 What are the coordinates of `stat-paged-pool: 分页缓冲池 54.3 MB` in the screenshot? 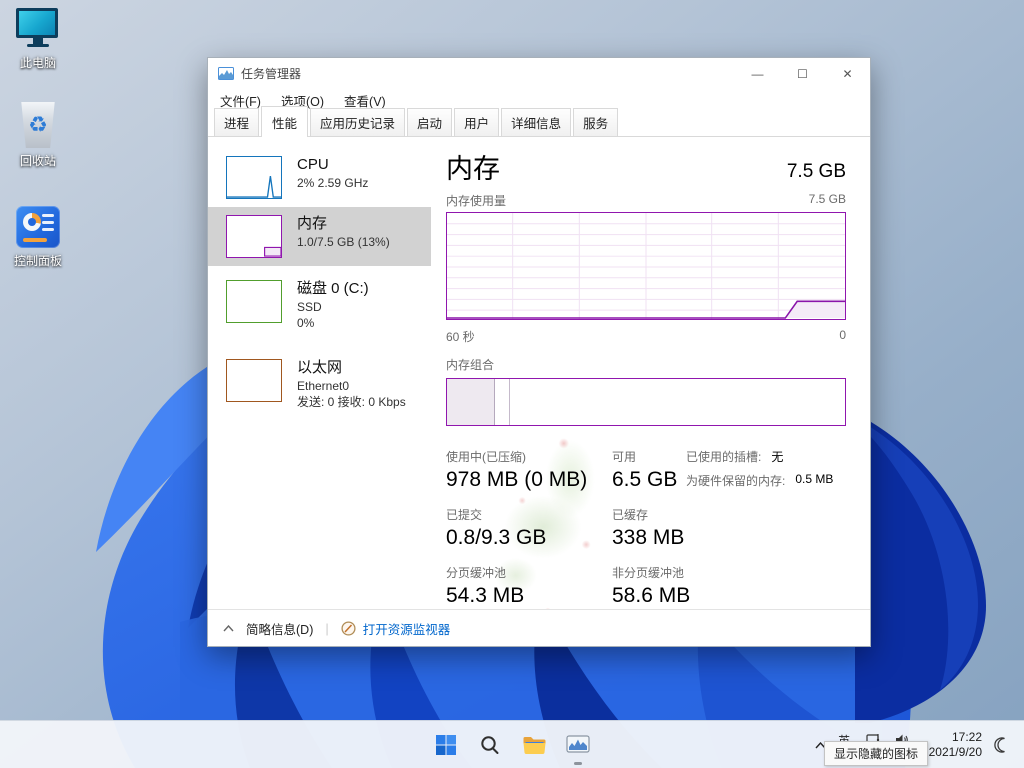 It's located at (485, 587).